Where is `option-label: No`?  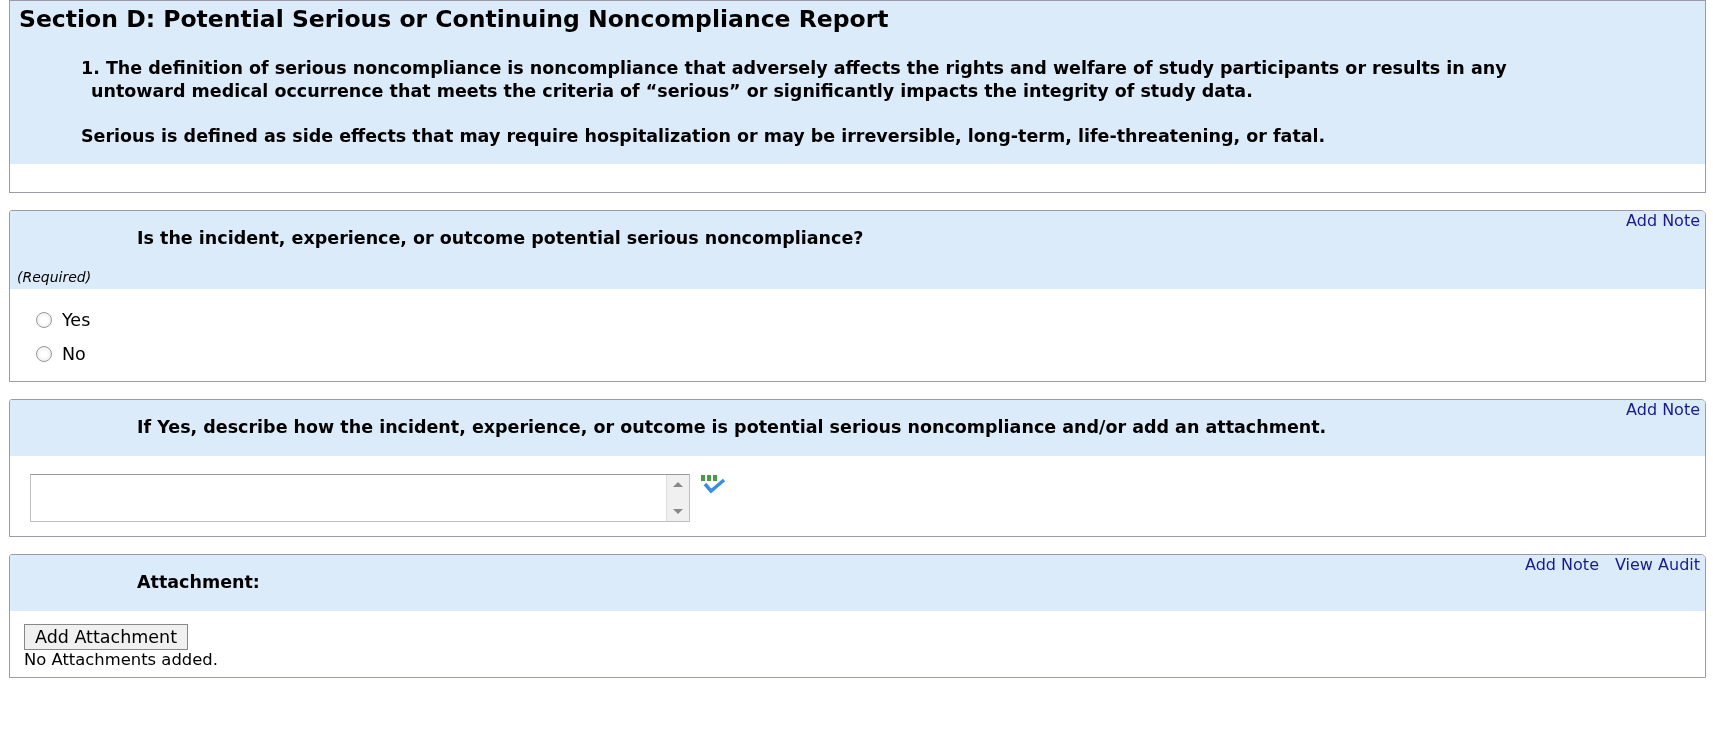
option-label: No is located at coordinates (74, 354).